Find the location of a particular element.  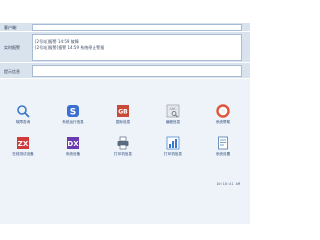

user-row: 客户端: is located at coordinates (125, 27).